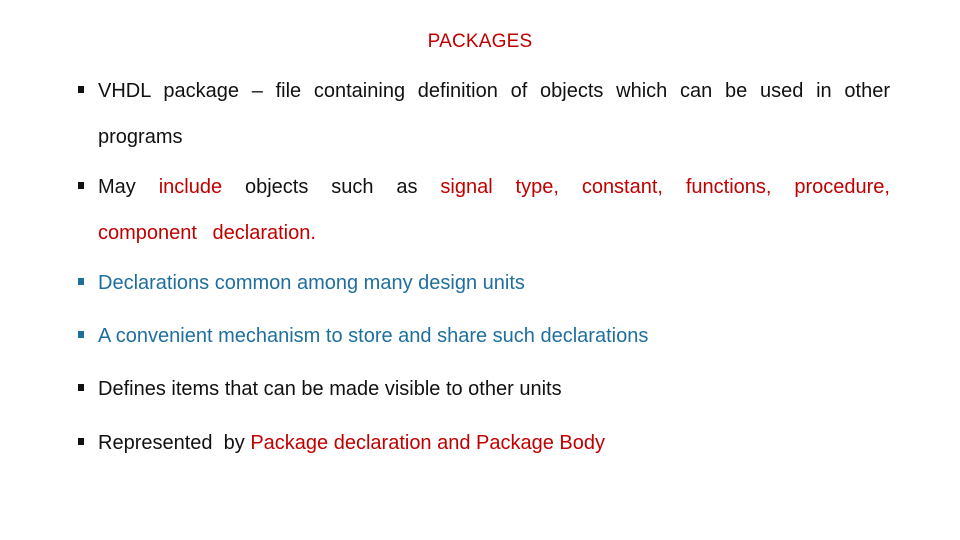 The image size is (960, 540). I want to click on bullet-text-highlight: include, so click(190, 187).